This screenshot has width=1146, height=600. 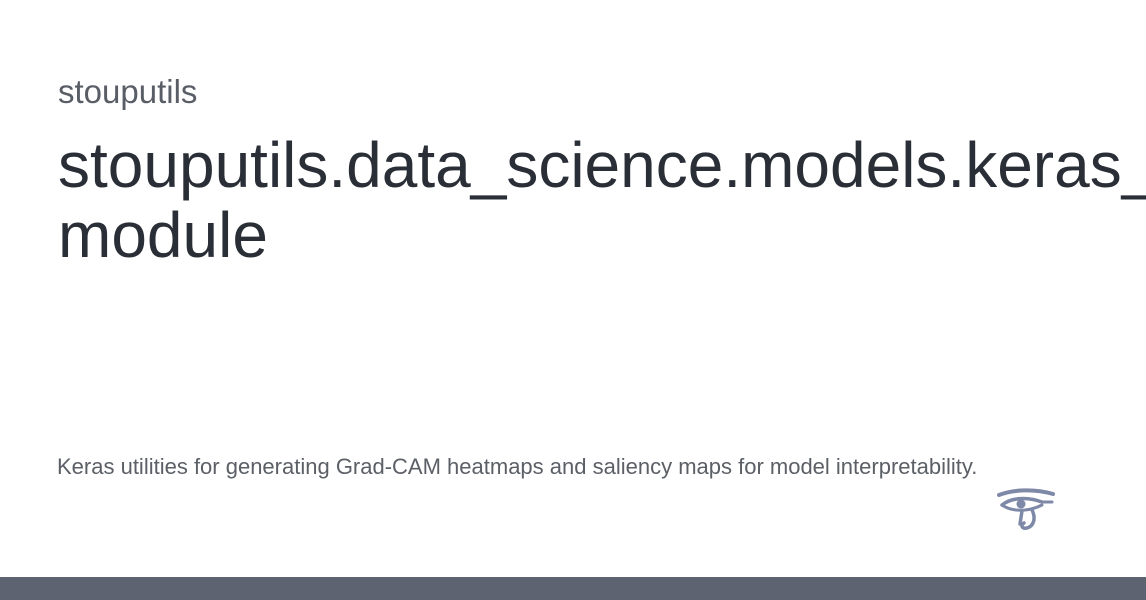 What do you see at coordinates (602, 165) in the screenshot?
I see `page-title-line-1: stouputils.data_science.models.keras_` at bounding box center [602, 165].